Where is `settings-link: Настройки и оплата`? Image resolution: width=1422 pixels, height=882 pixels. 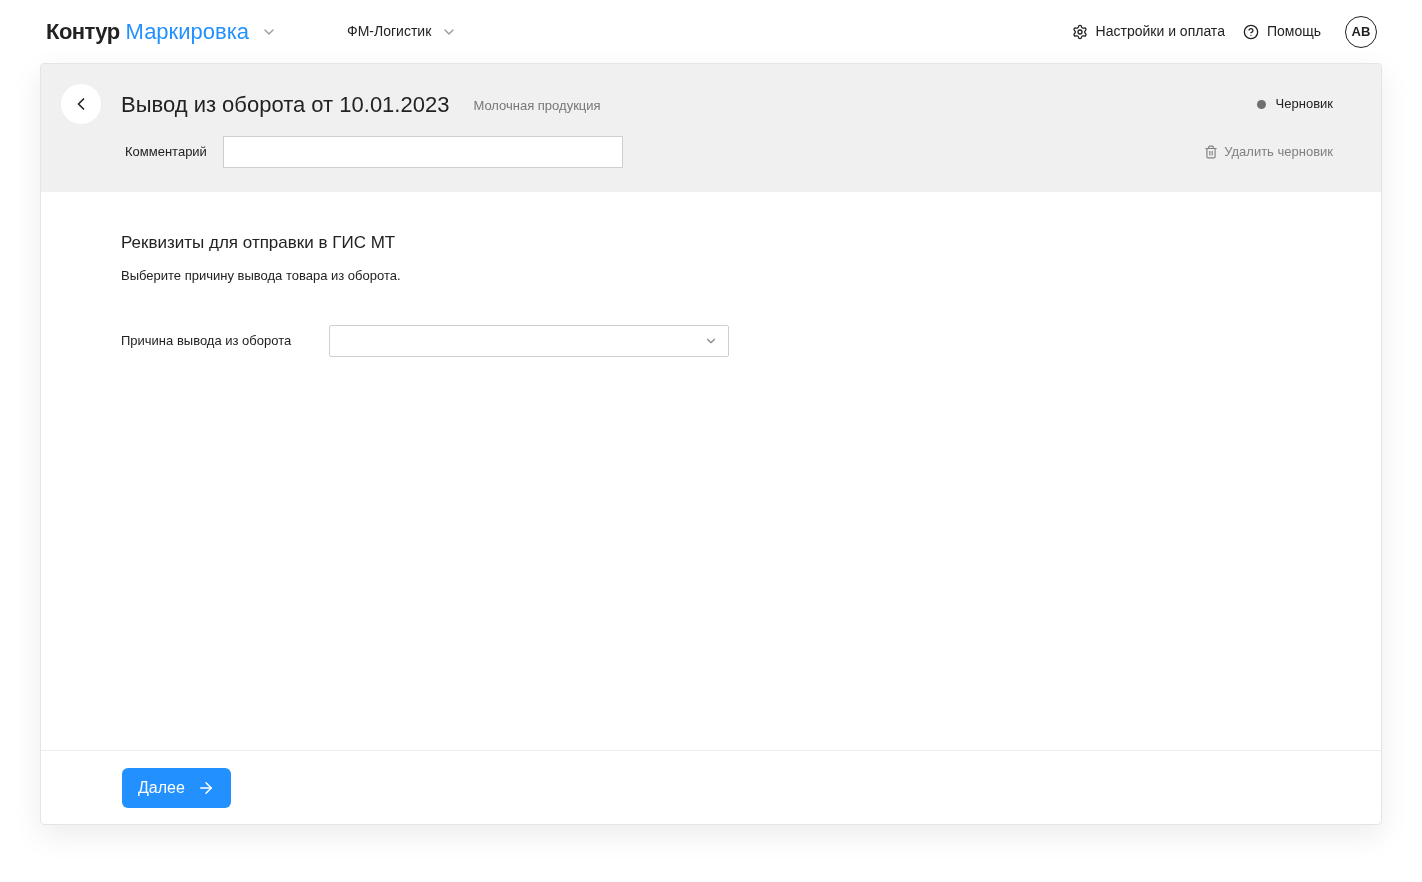
settings-link: Настройки и оплата is located at coordinates (1148, 31).